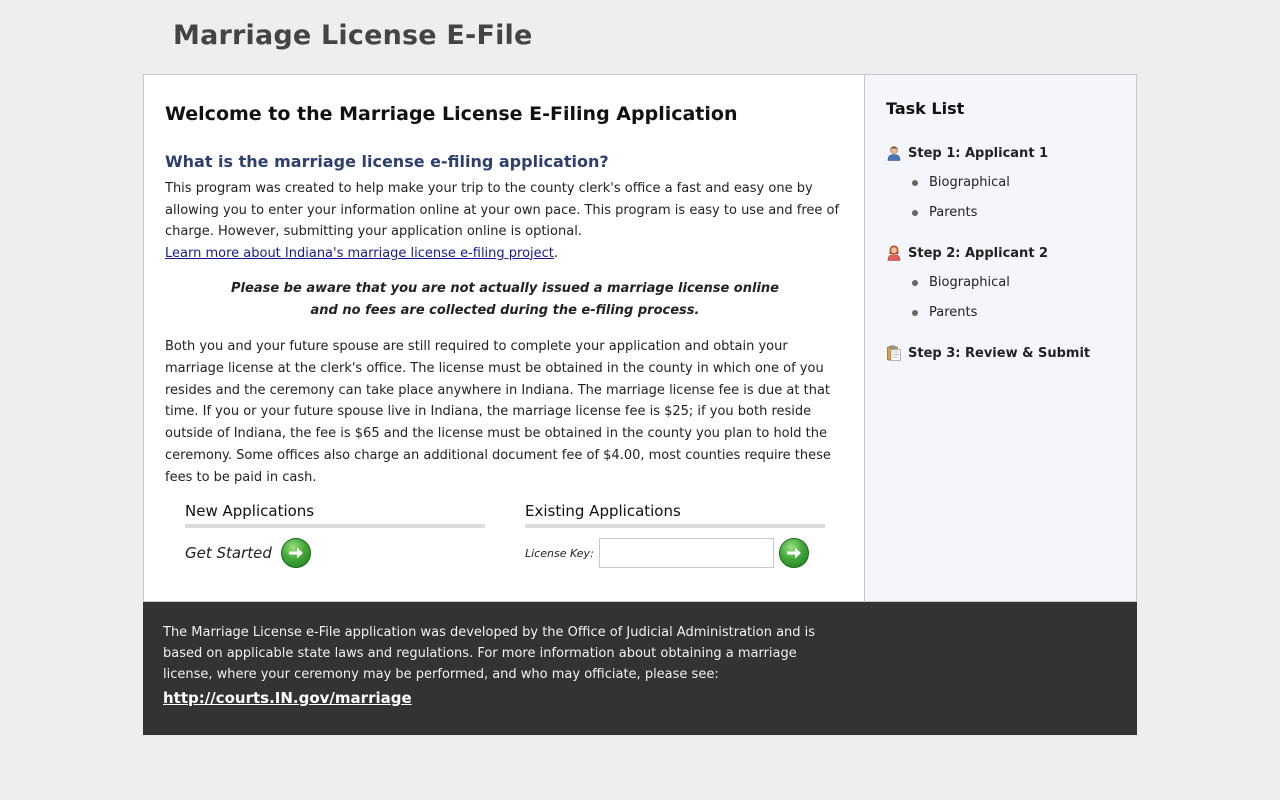  What do you see at coordinates (978, 153) in the screenshot?
I see `step-1-label: Step 1: Applicant 1` at bounding box center [978, 153].